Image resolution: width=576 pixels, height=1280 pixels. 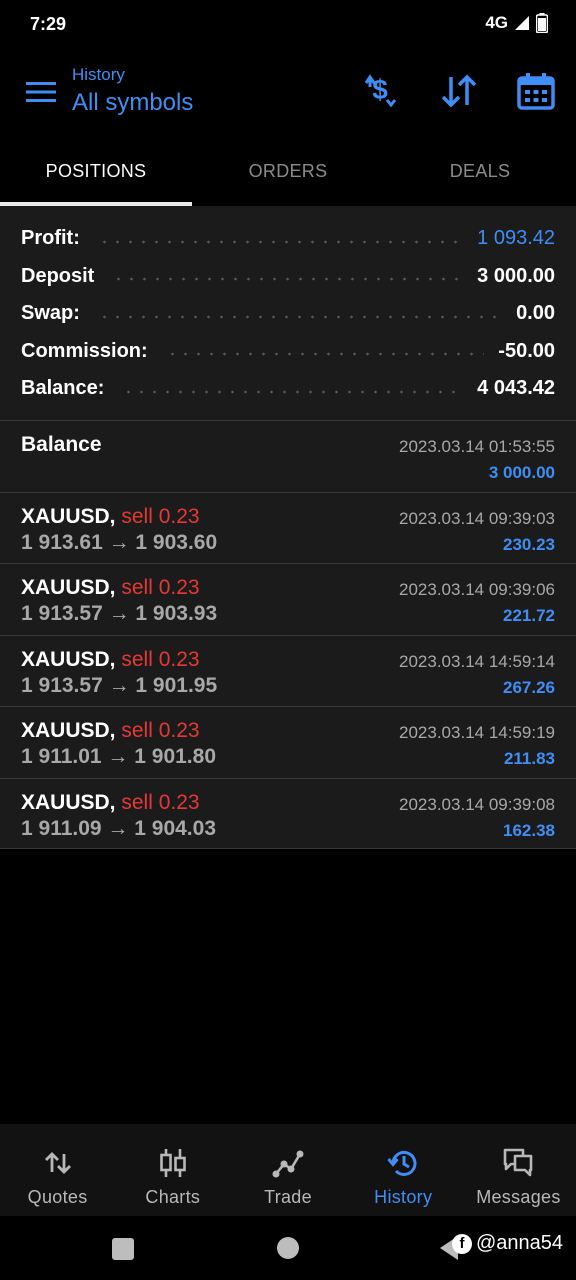 I want to click on item-profit: 267.26, so click(x=529, y=687).